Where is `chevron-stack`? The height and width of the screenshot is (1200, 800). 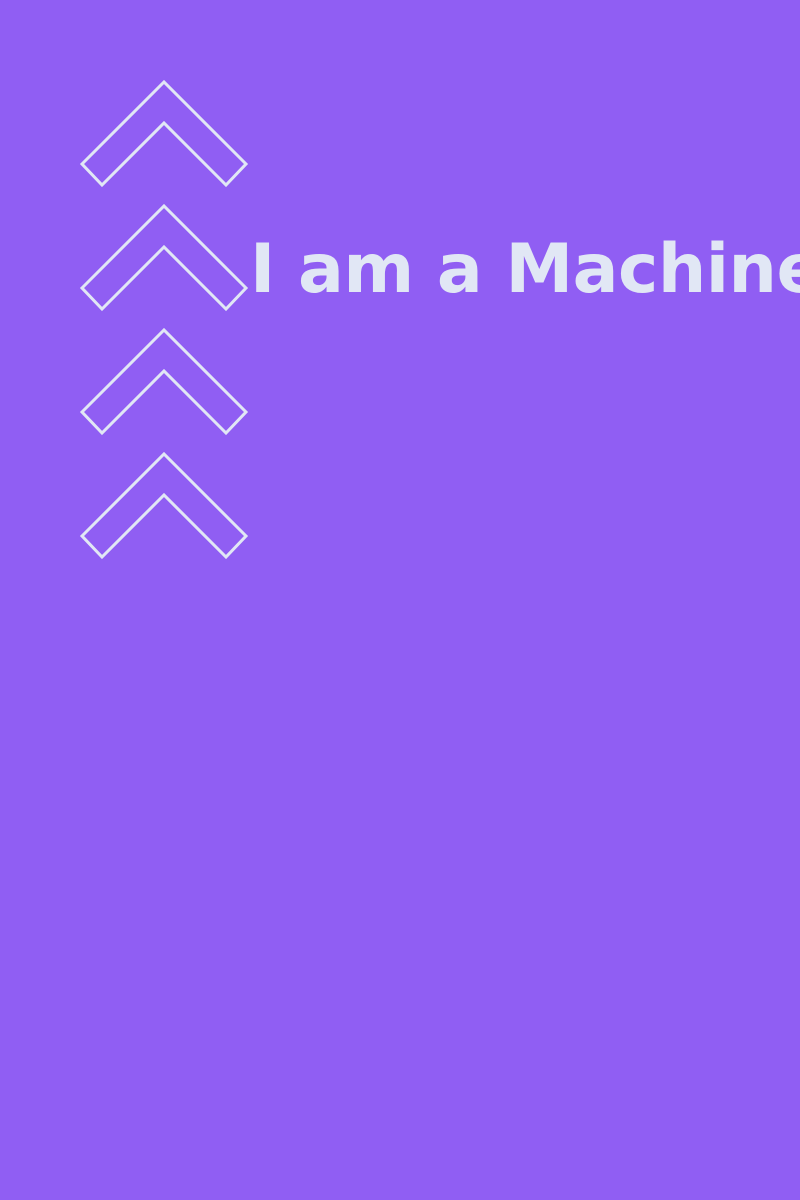 chevron-stack is located at coordinates (165, 321).